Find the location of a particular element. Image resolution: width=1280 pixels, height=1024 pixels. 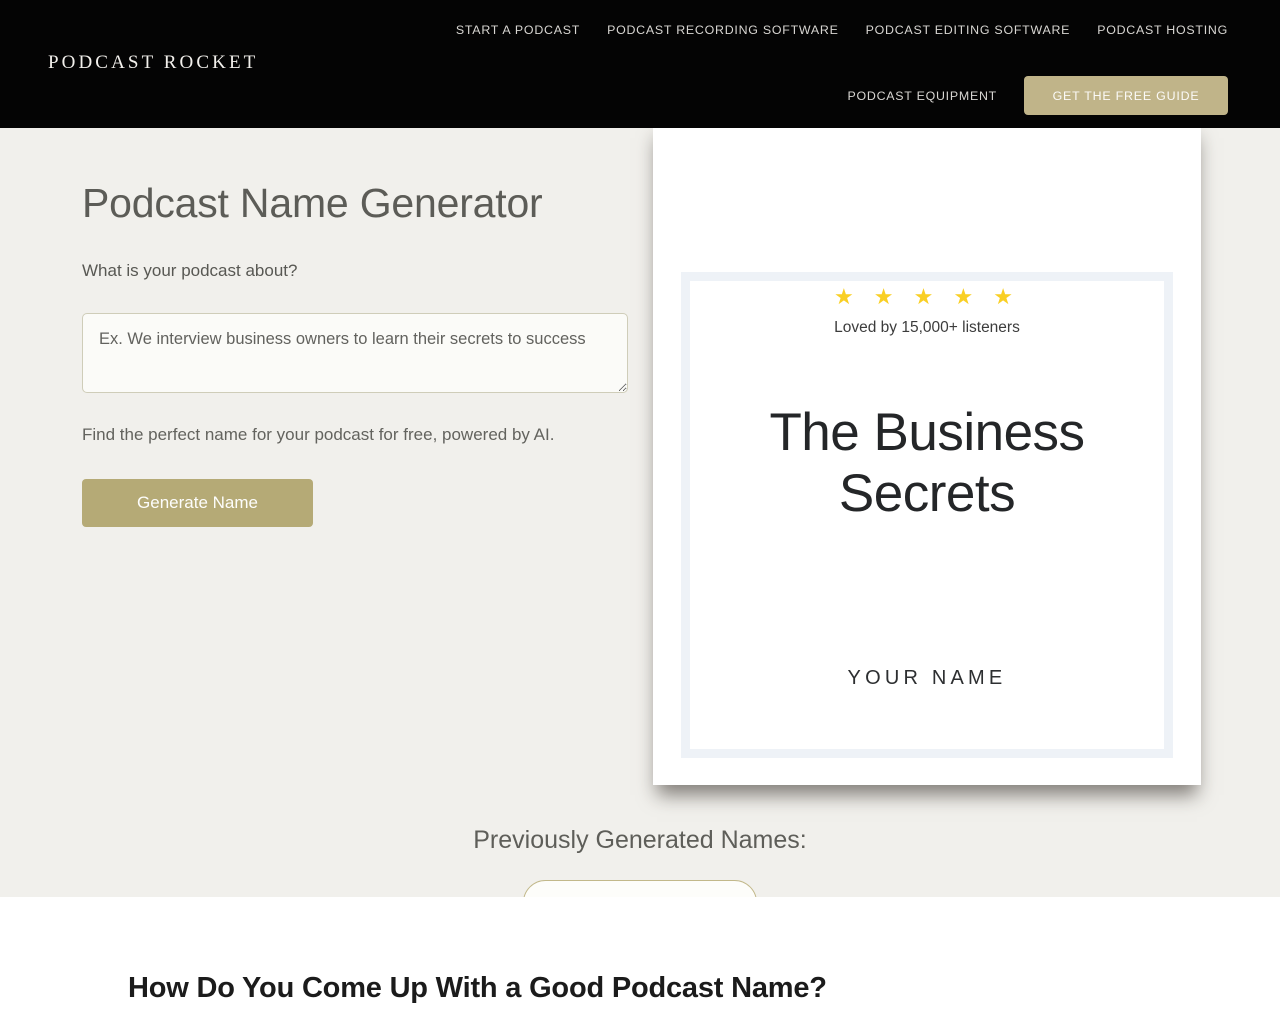

cover-your-name-placeholder: YOUR NAME is located at coordinates (927, 678).